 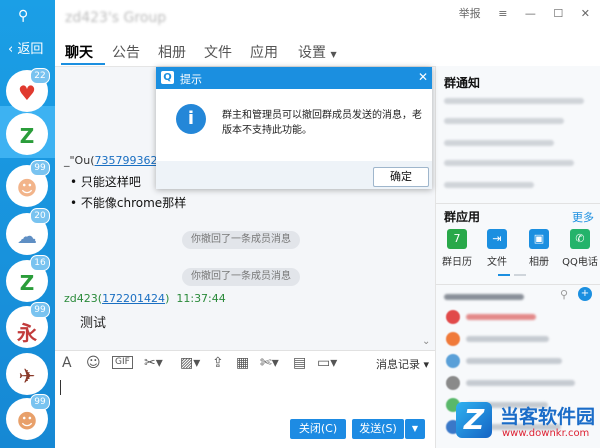 What do you see at coordinates (402, 364) in the screenshot?
I see `history-button: 消息记录 ▾` at bounding box center [402, 364].